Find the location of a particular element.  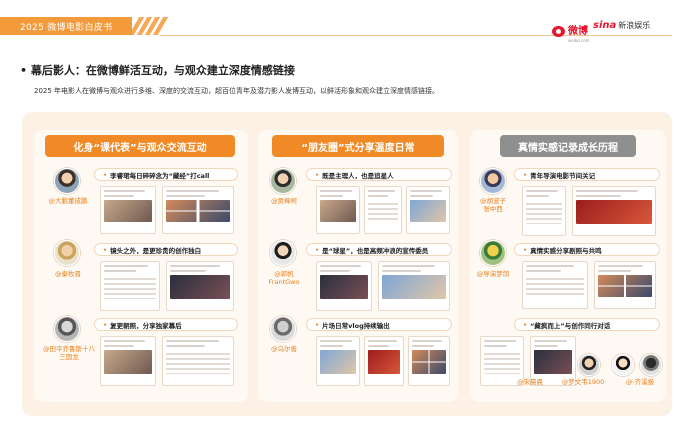

report-title: 2025 微博电影白皮书 is located at coordinates (66, 28).